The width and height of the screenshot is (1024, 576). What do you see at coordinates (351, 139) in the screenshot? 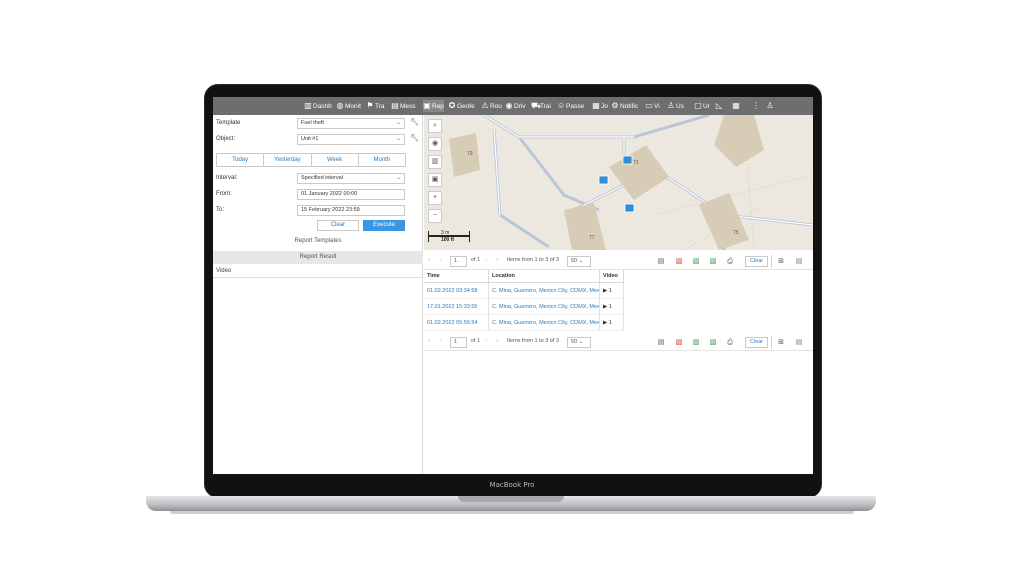
I see `object-select: Unit #1 ⌄` at bounding box center [351, 139].